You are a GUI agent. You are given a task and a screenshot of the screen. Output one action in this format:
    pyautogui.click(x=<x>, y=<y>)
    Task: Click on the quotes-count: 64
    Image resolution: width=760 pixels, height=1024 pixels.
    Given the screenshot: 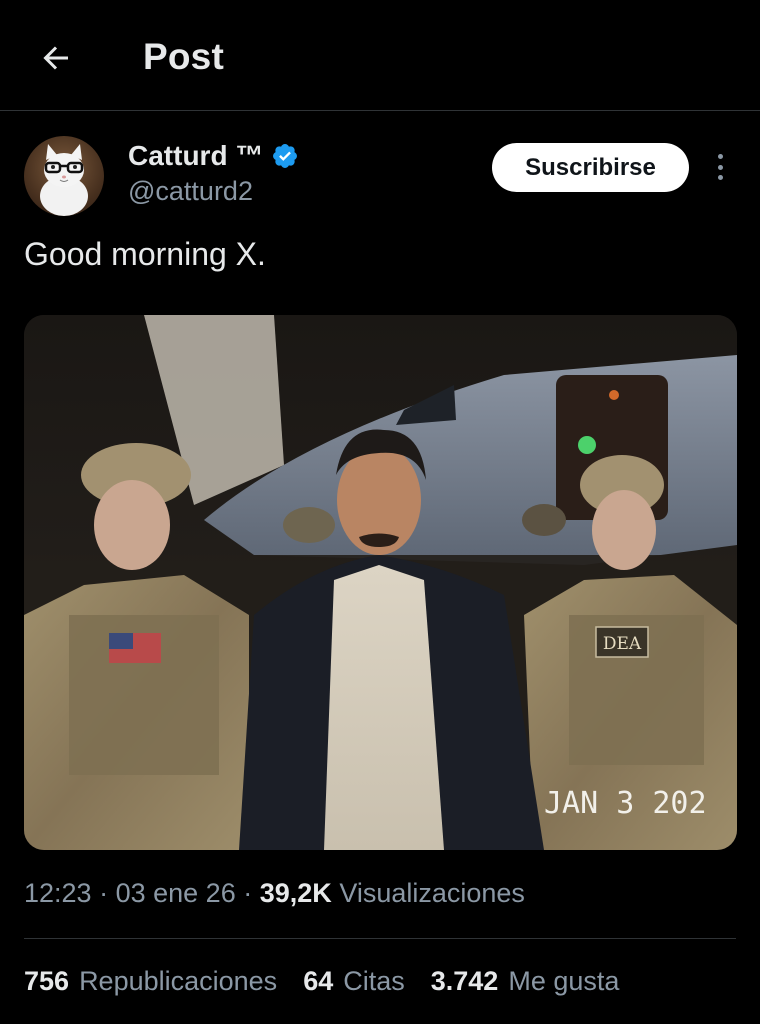 What is the action you would take?
    pyautogui.click(x=318, y=981)
    